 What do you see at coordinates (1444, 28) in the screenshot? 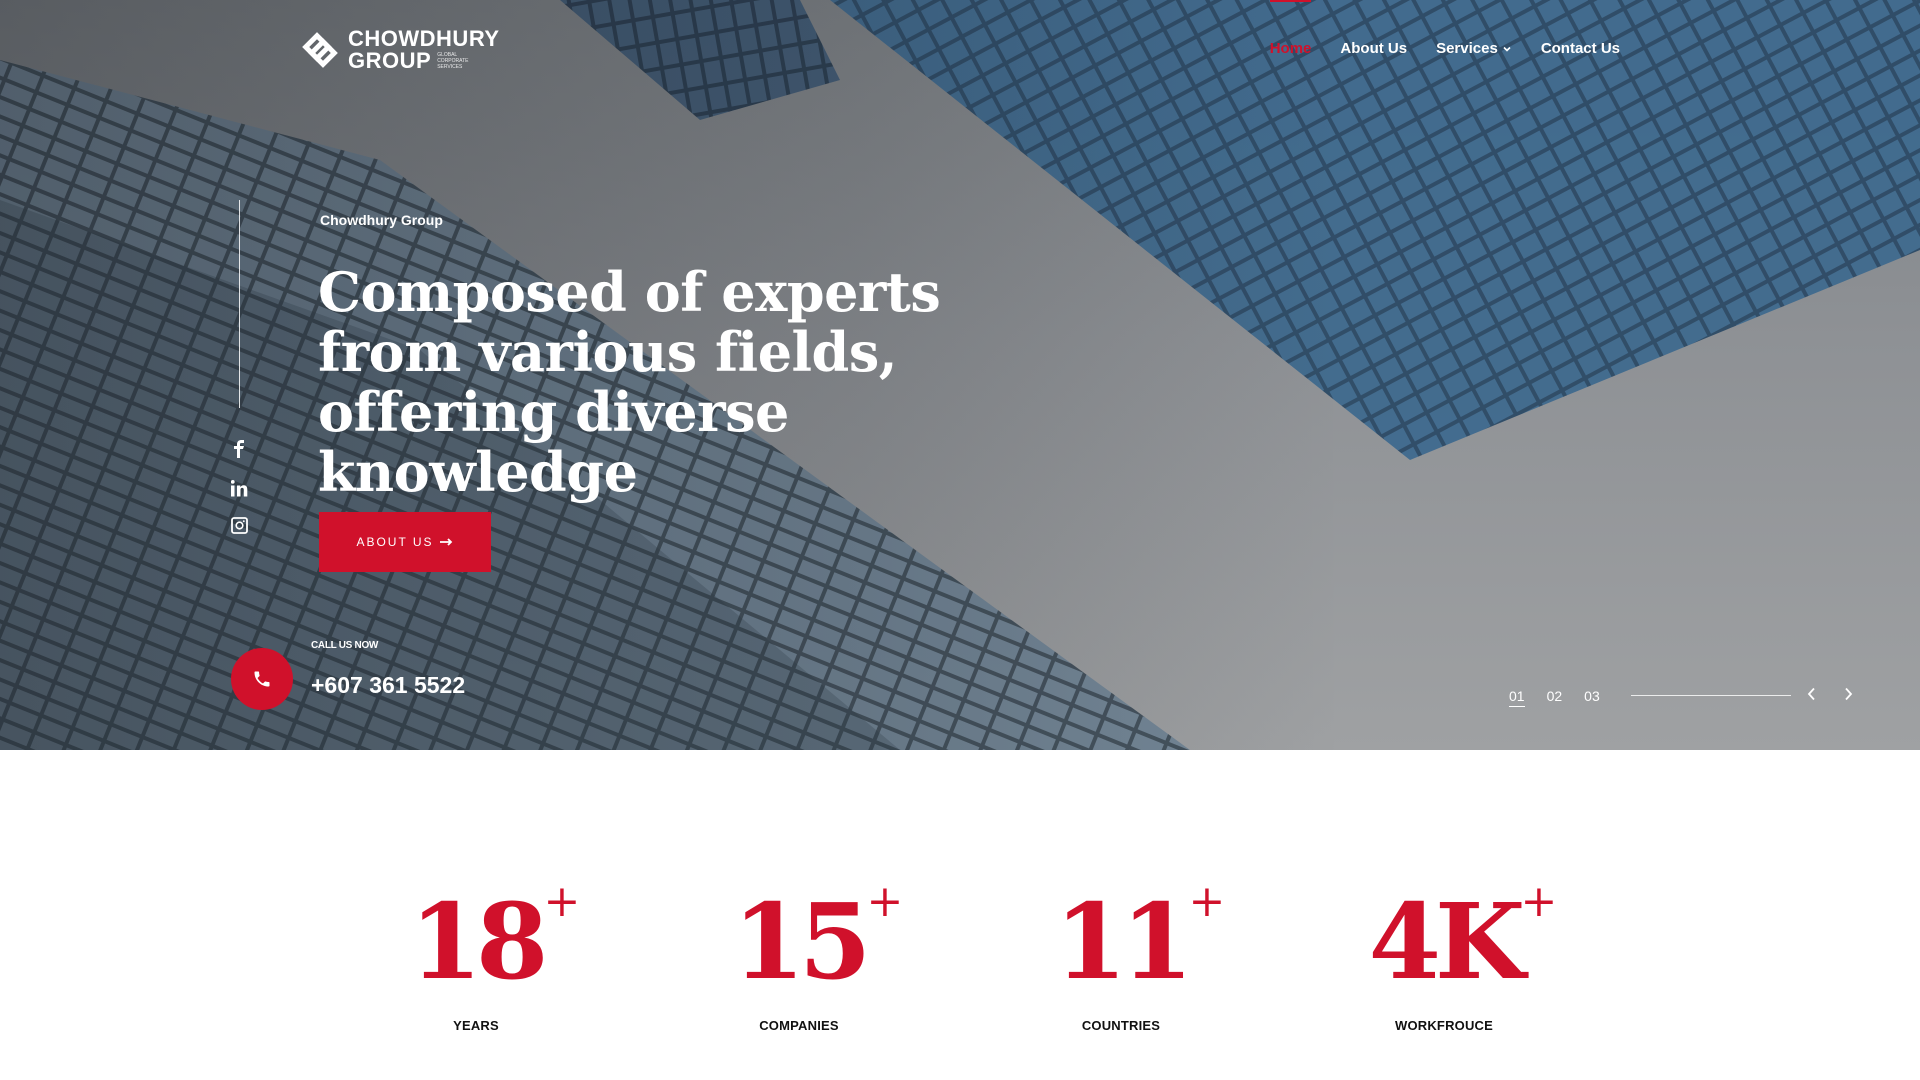
I see `main-nav: Home About Us Services Contact Us` at bounding box center [1444, 28].